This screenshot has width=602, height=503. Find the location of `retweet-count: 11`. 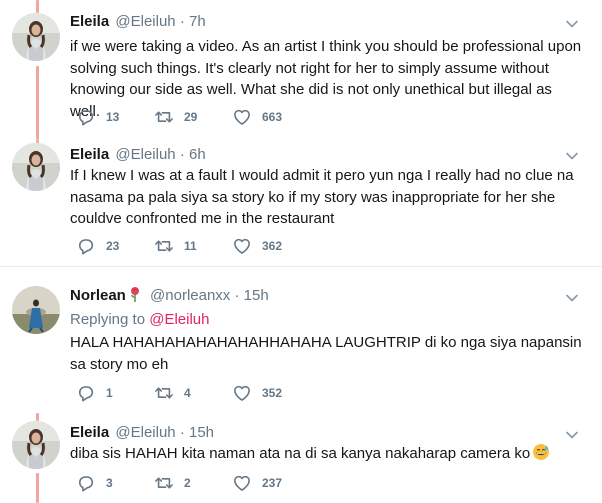

retweet-count: 11 is located at coordinates (190, 246).